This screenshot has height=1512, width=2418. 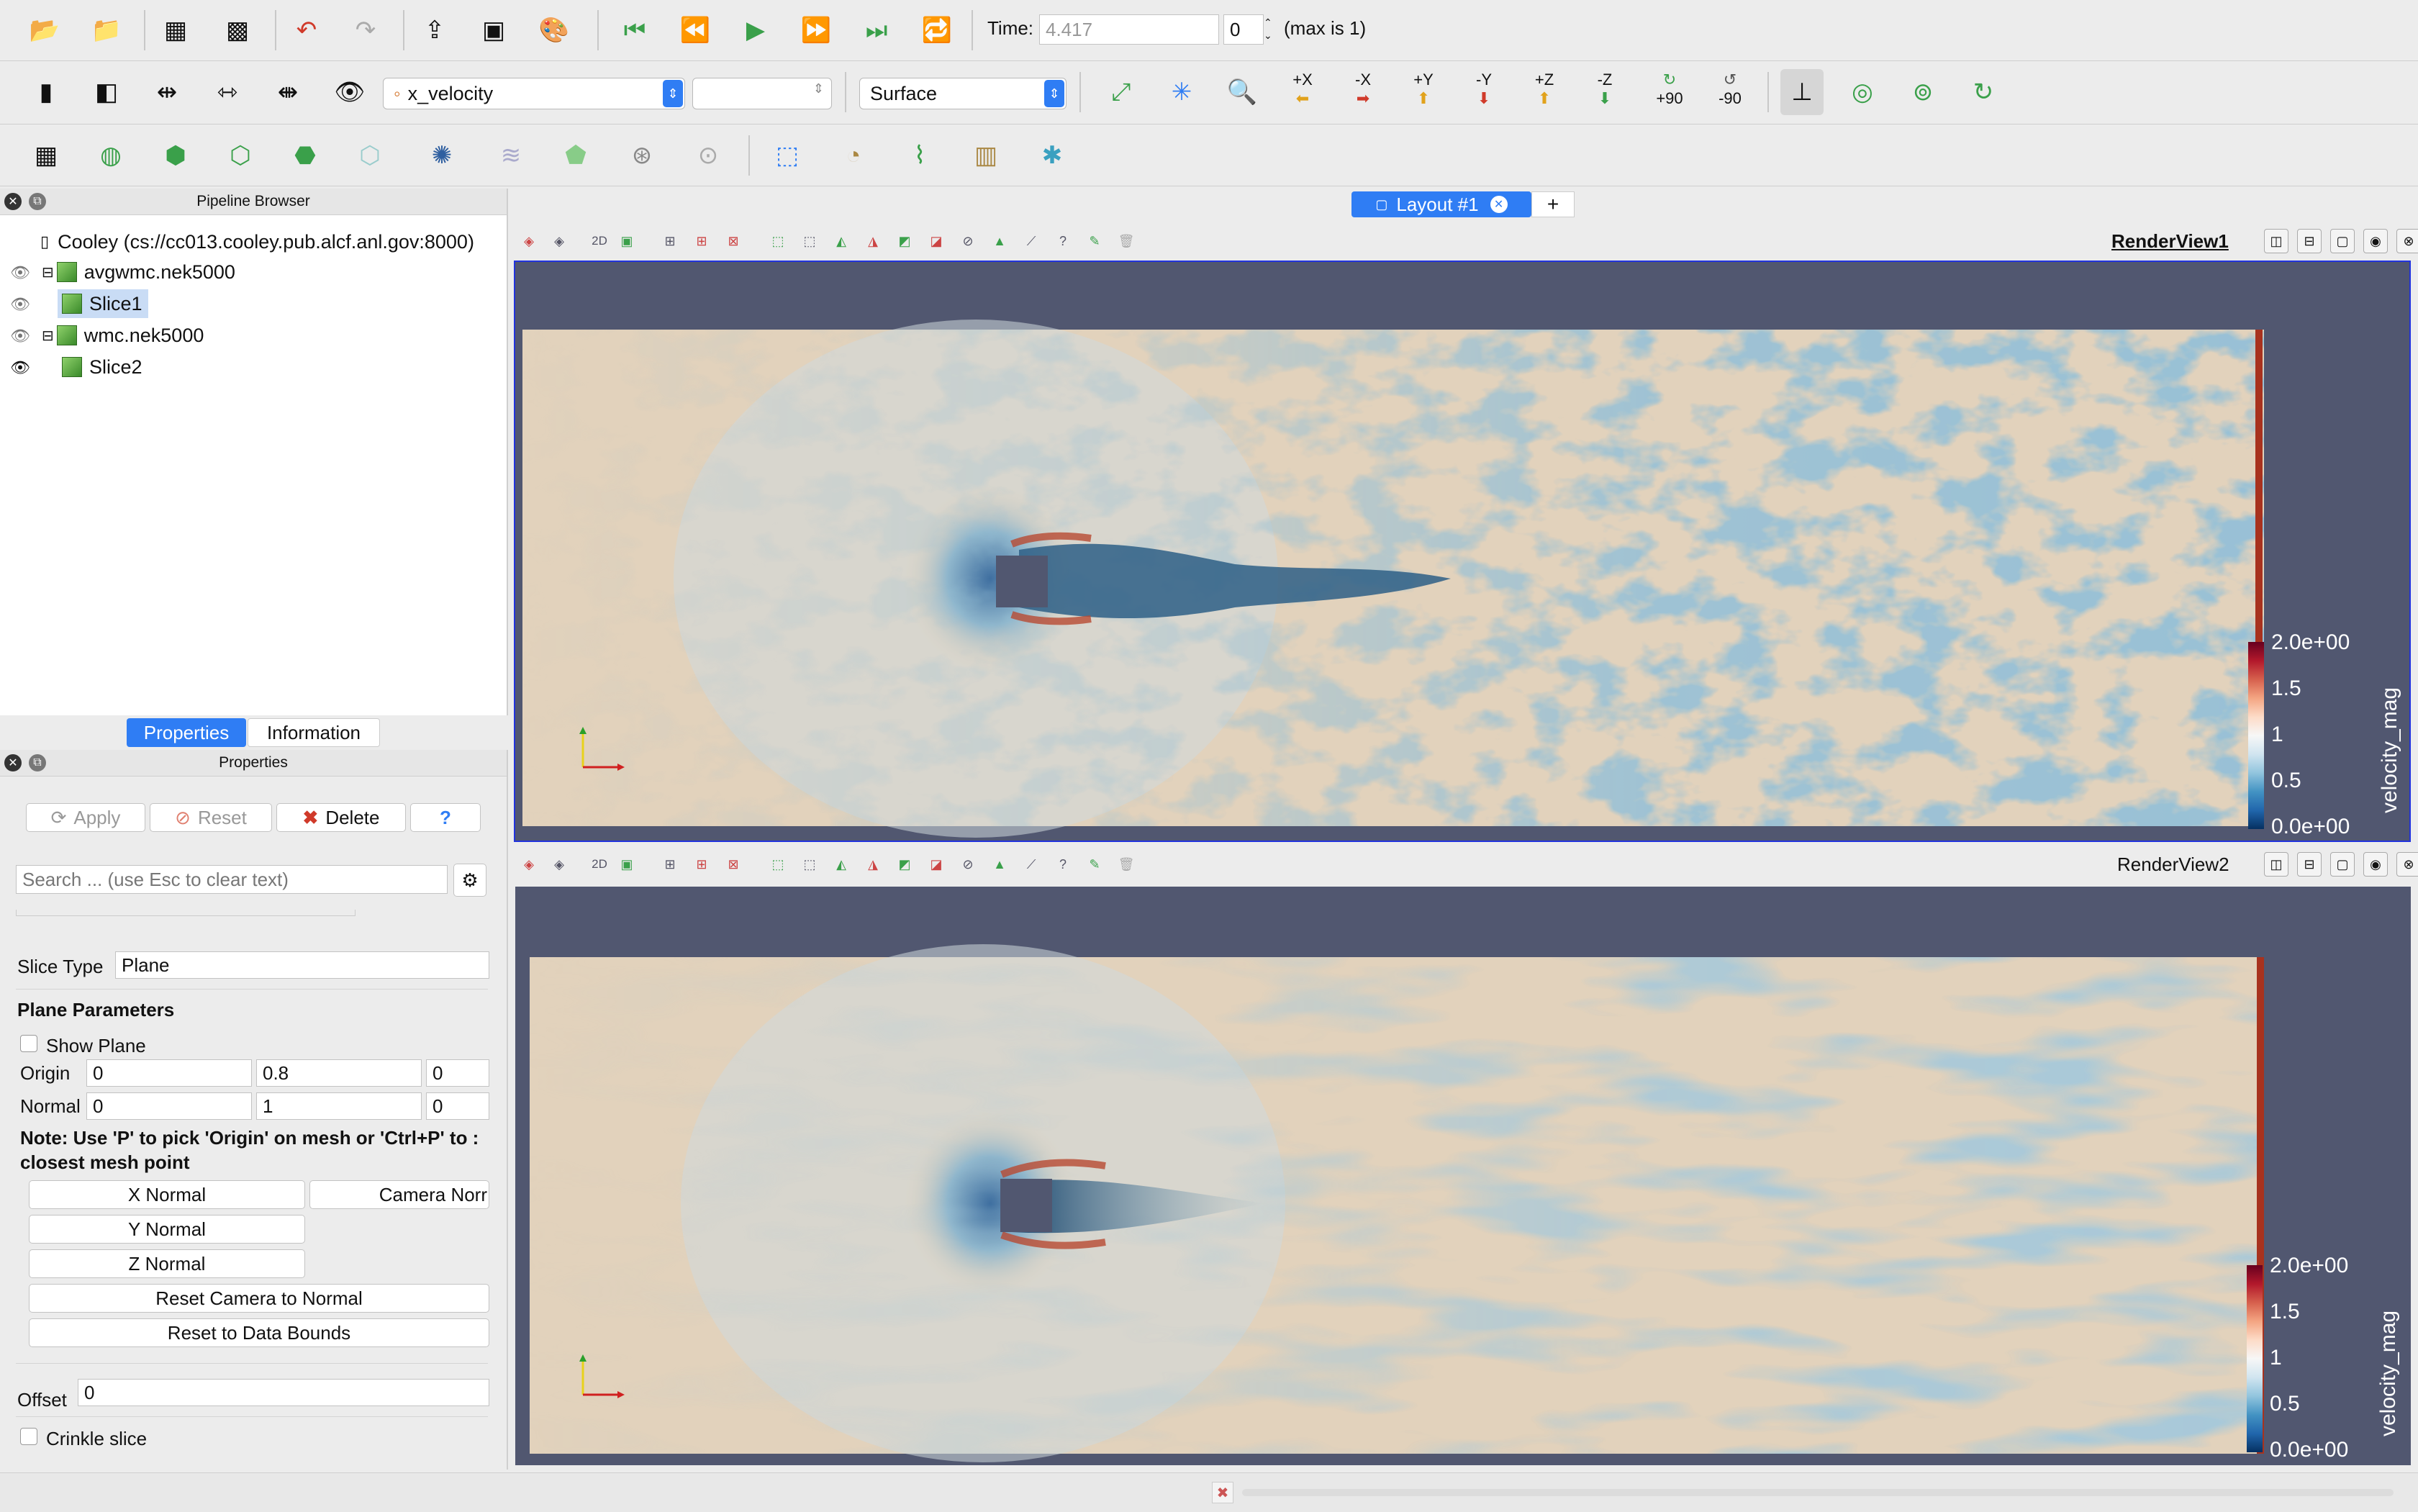 I want to click on crinkle-slice-checkbox, so click(x=28, y=1437).